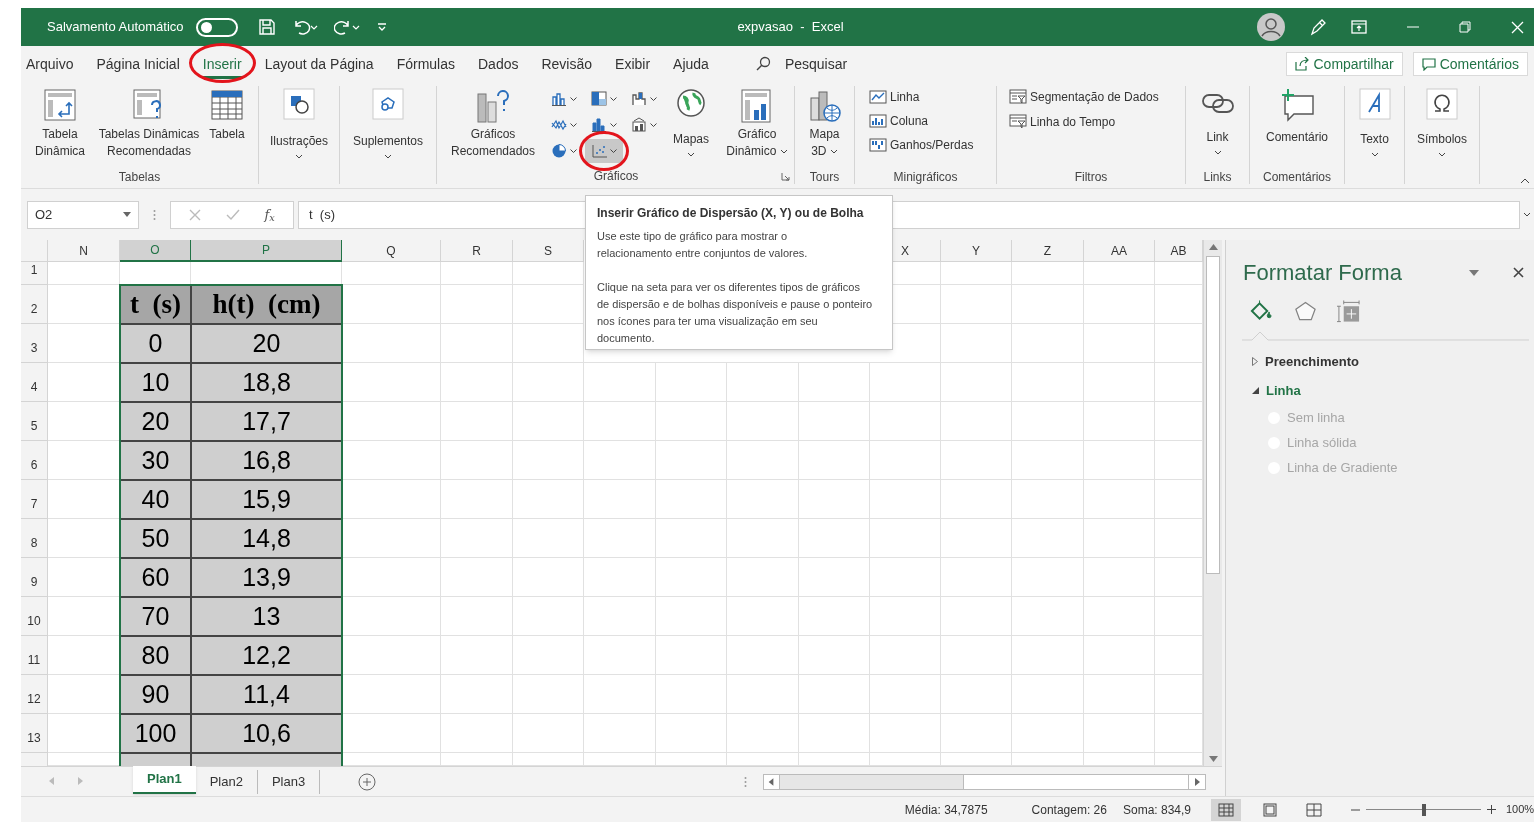  What do you see at coordinates (1525, 181) in the screenshot?
I see `collapse-ribbon-icon` at bounding box center [1525, 181].